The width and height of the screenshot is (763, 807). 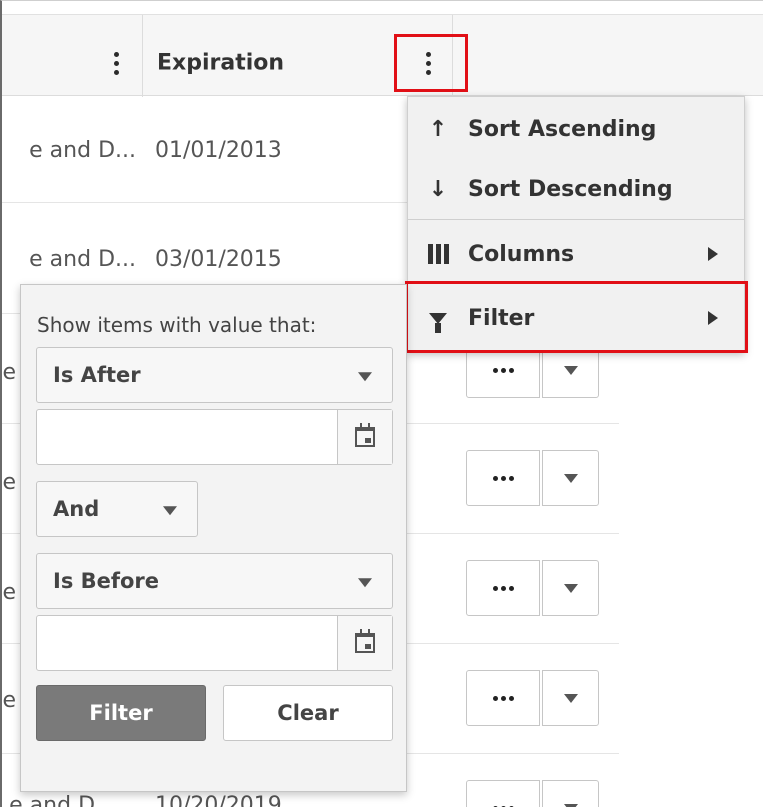 I want to click on clear-filter-button: Clear, so click(x=308, y=713).